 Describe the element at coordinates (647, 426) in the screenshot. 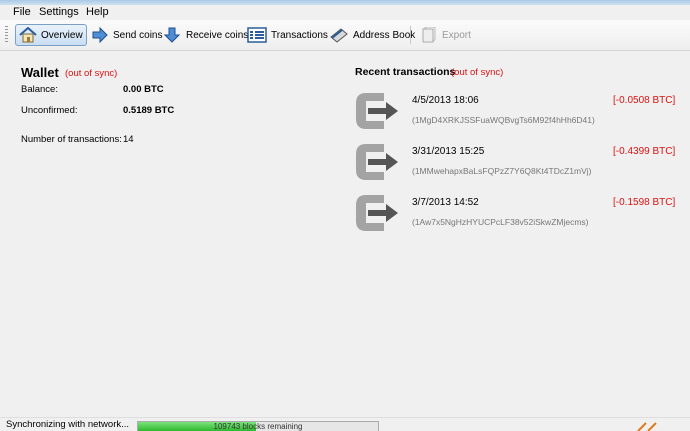

I see `sync-activity-icon` at that location.